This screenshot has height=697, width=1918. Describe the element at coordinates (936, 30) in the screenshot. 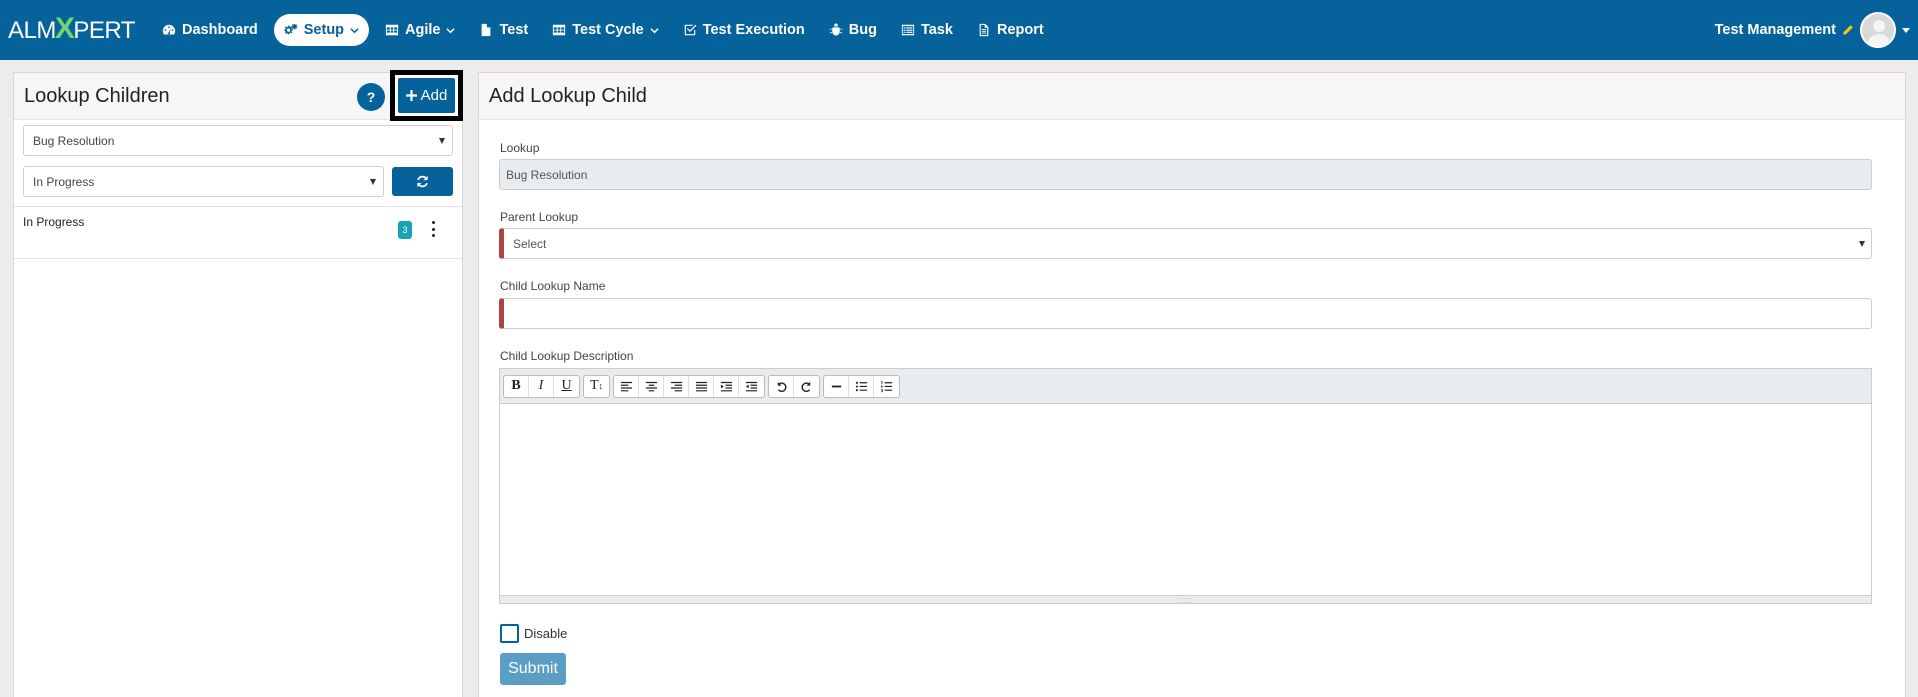

I see `nav-task-label: Task` at that location.